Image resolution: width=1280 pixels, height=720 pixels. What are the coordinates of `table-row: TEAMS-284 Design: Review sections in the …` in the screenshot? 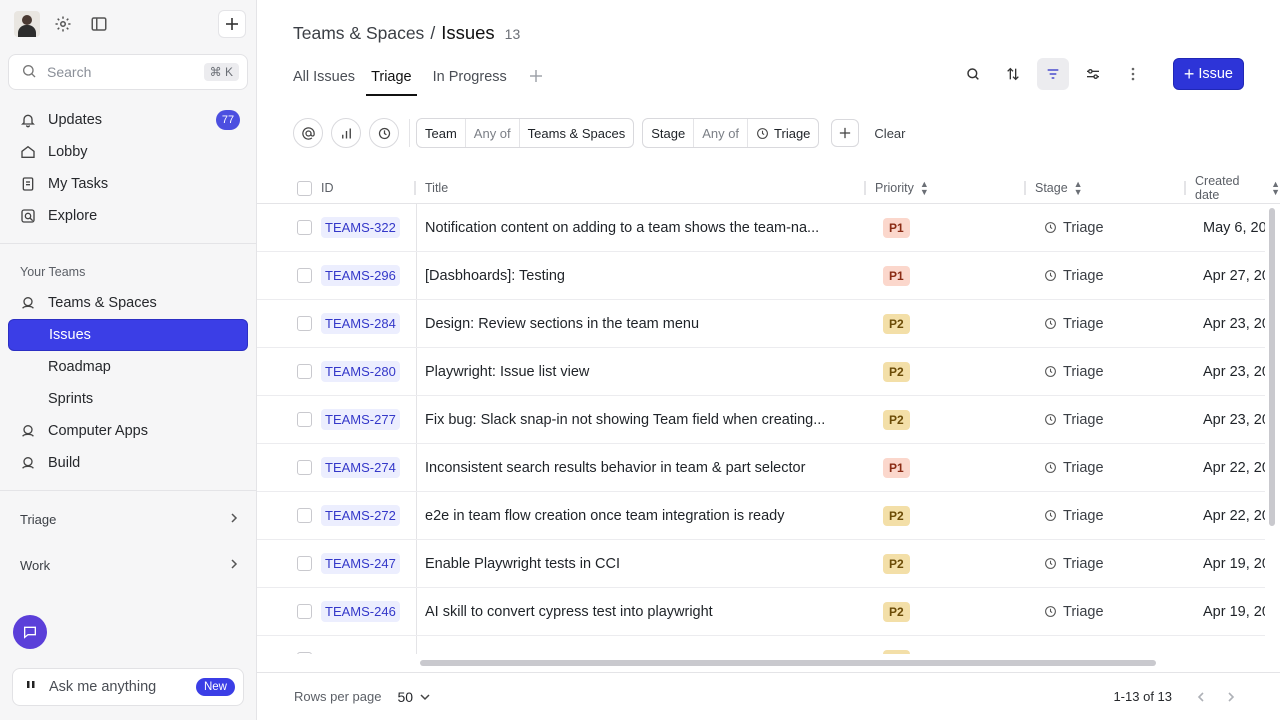 It's located at (761, 324).